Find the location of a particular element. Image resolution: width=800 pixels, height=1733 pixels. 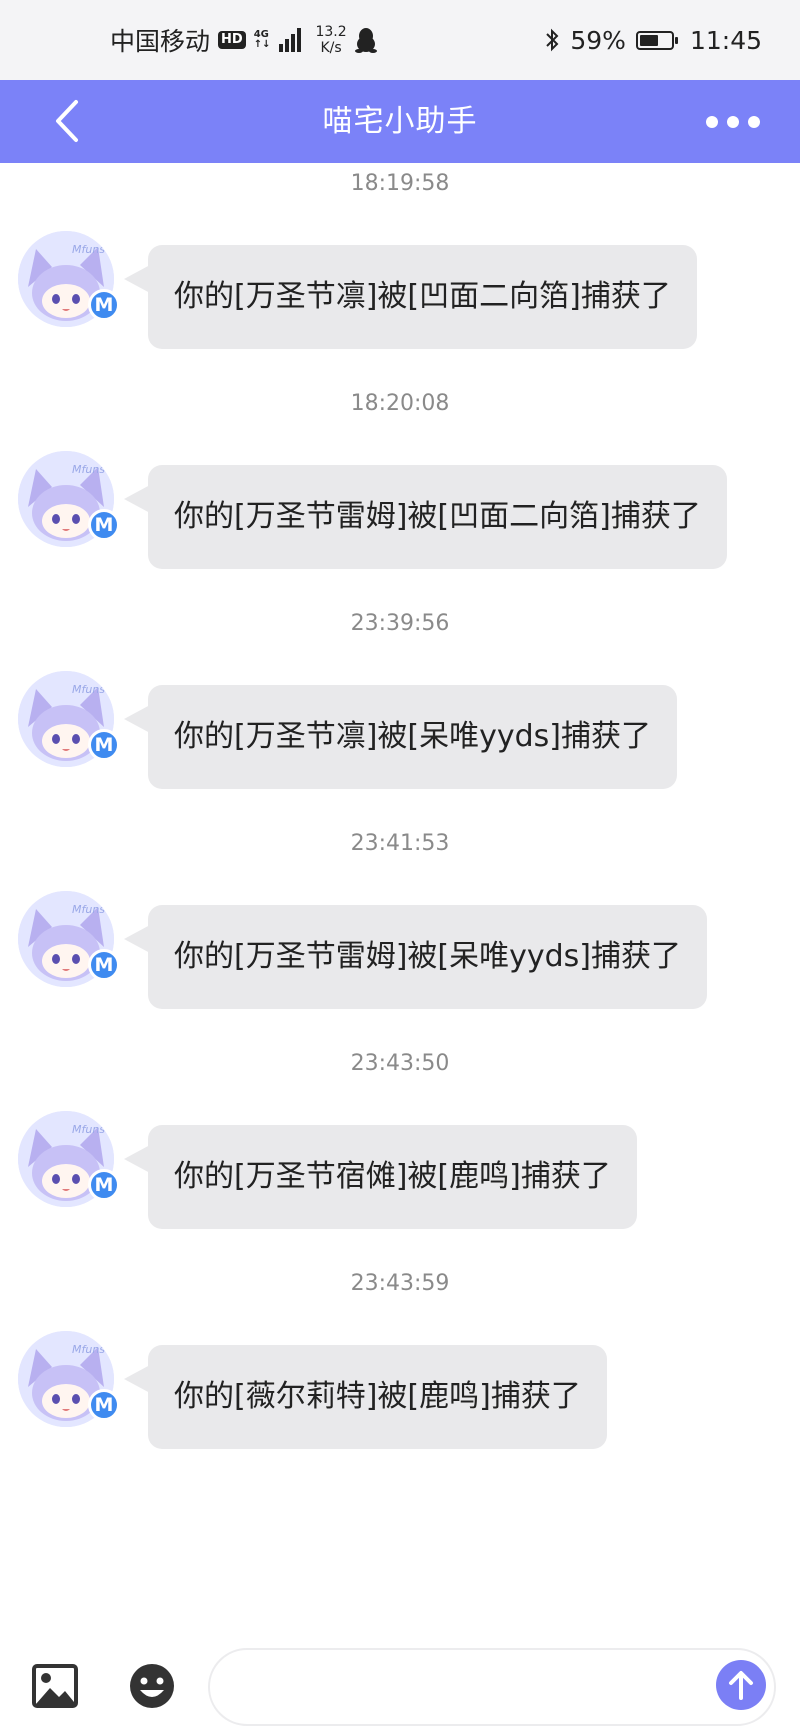

speed-value: 13.2 is located at coordinates (331, 32).